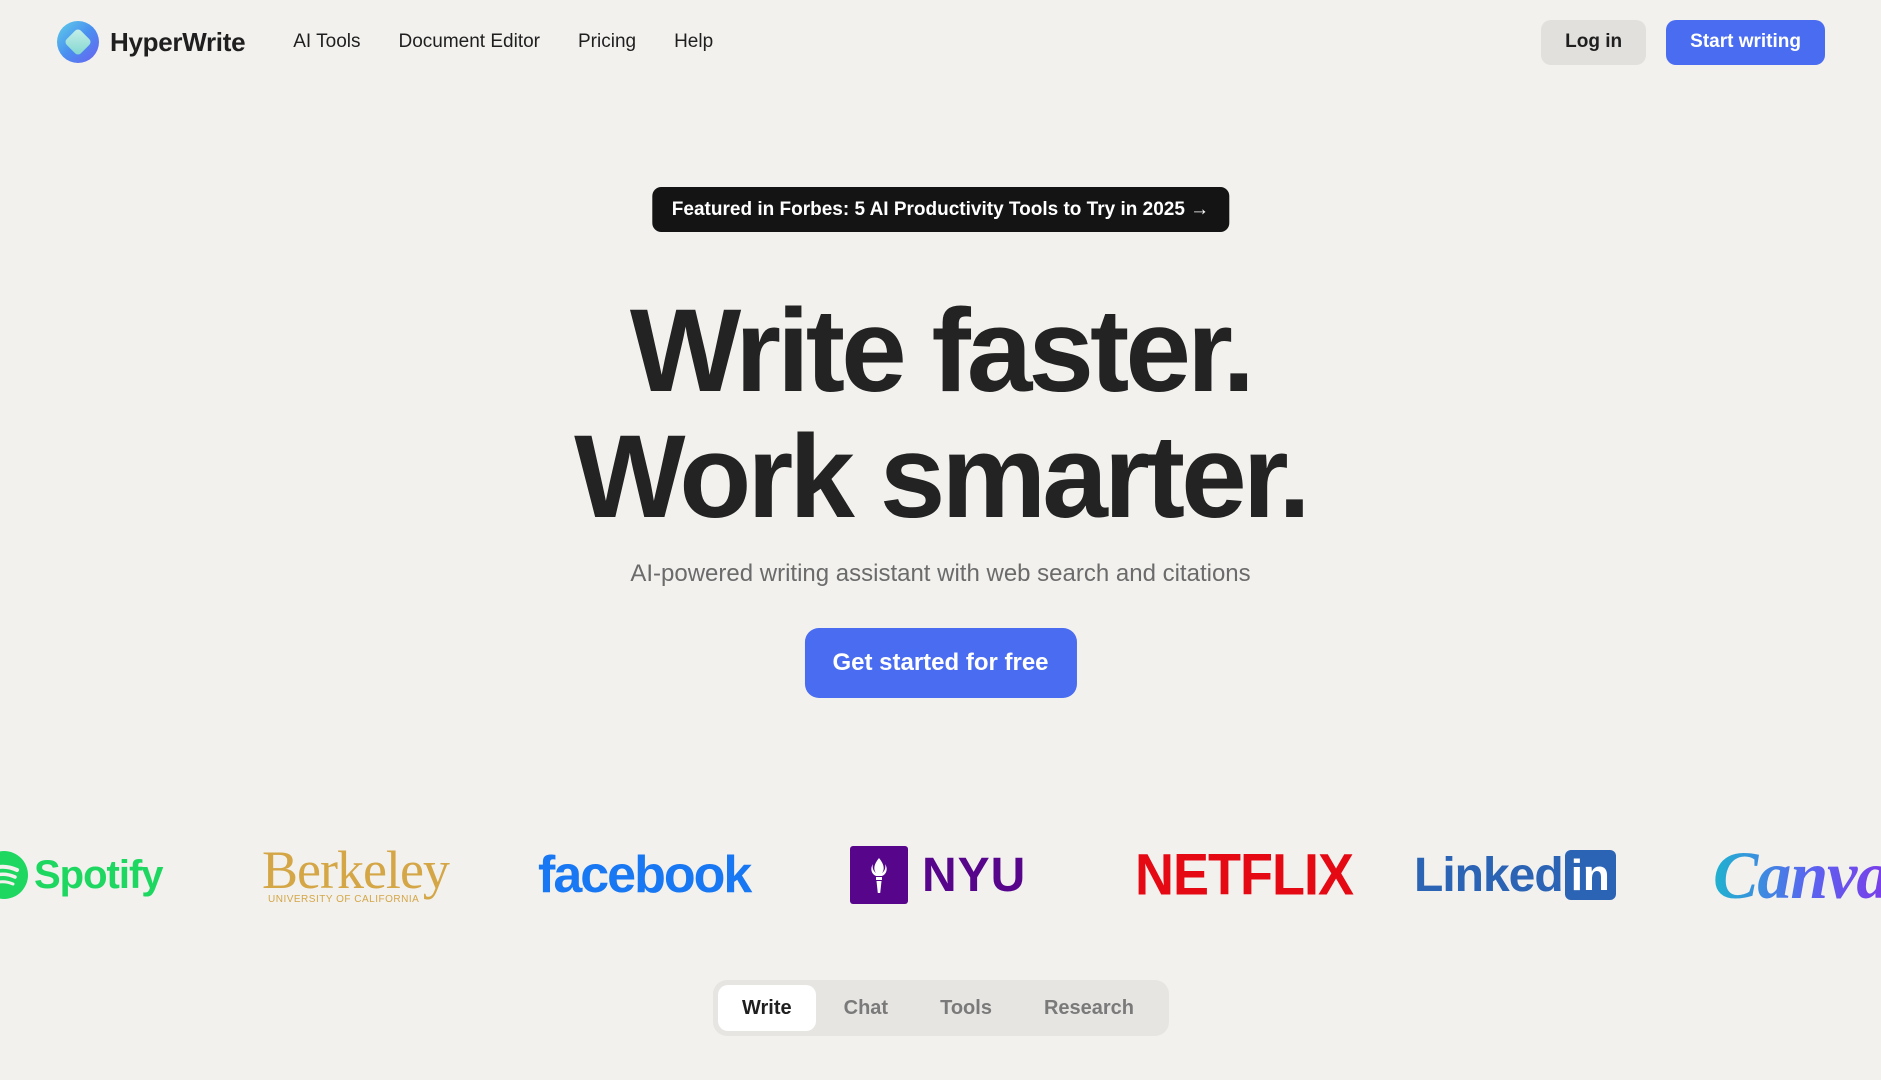 The width and height of the screenshot is (1881, 1080). Describe the element at coordinates (1594, 42) in the screenshot. I see `login-button: Log in` at that location.